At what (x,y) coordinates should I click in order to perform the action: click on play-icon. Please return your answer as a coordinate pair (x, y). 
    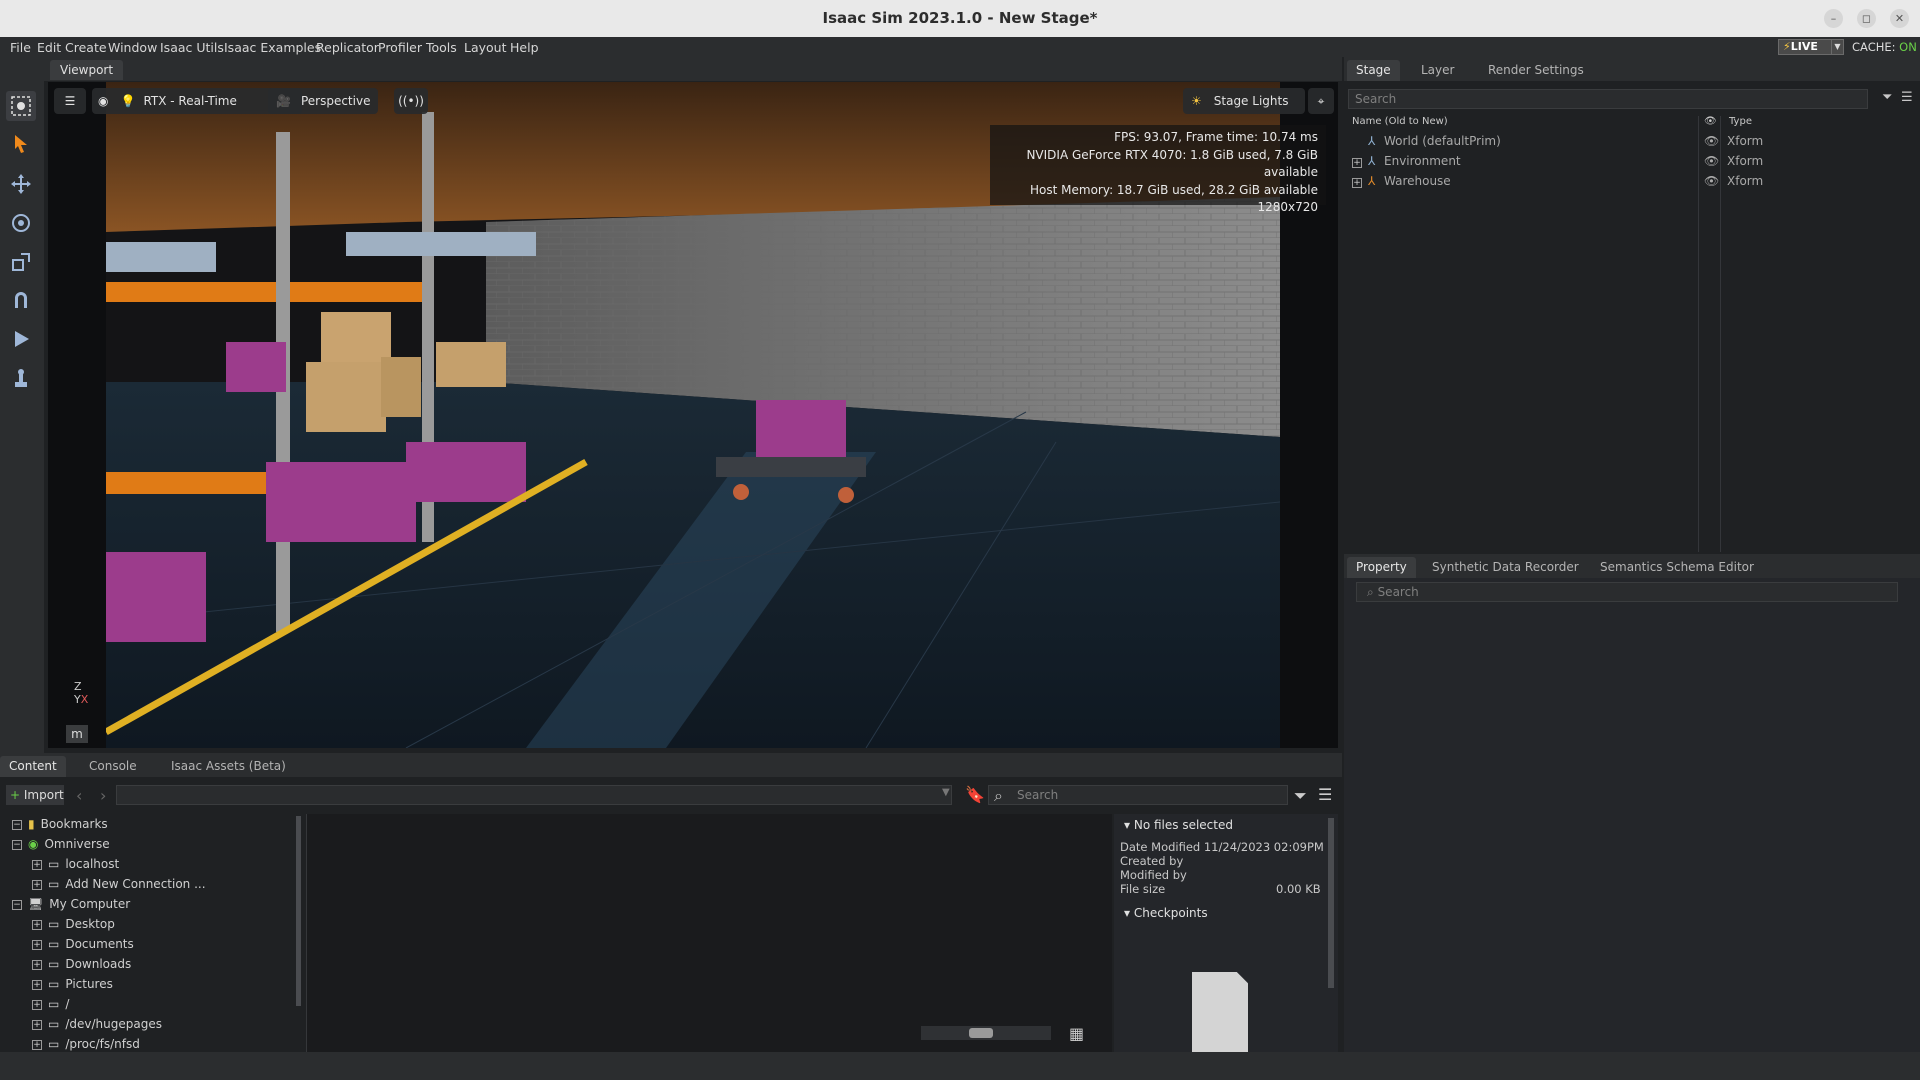
    Looking at the image, I should click on (22, 339).